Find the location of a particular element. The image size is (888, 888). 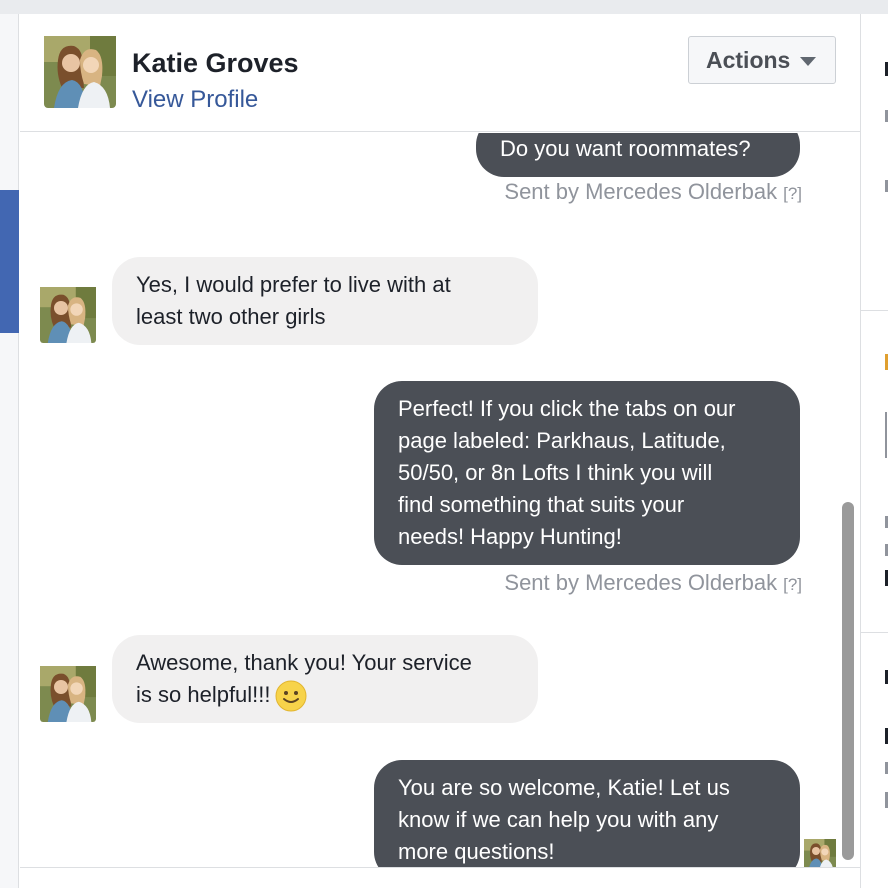

caret-down-icon is located at coordinates (808, 61).